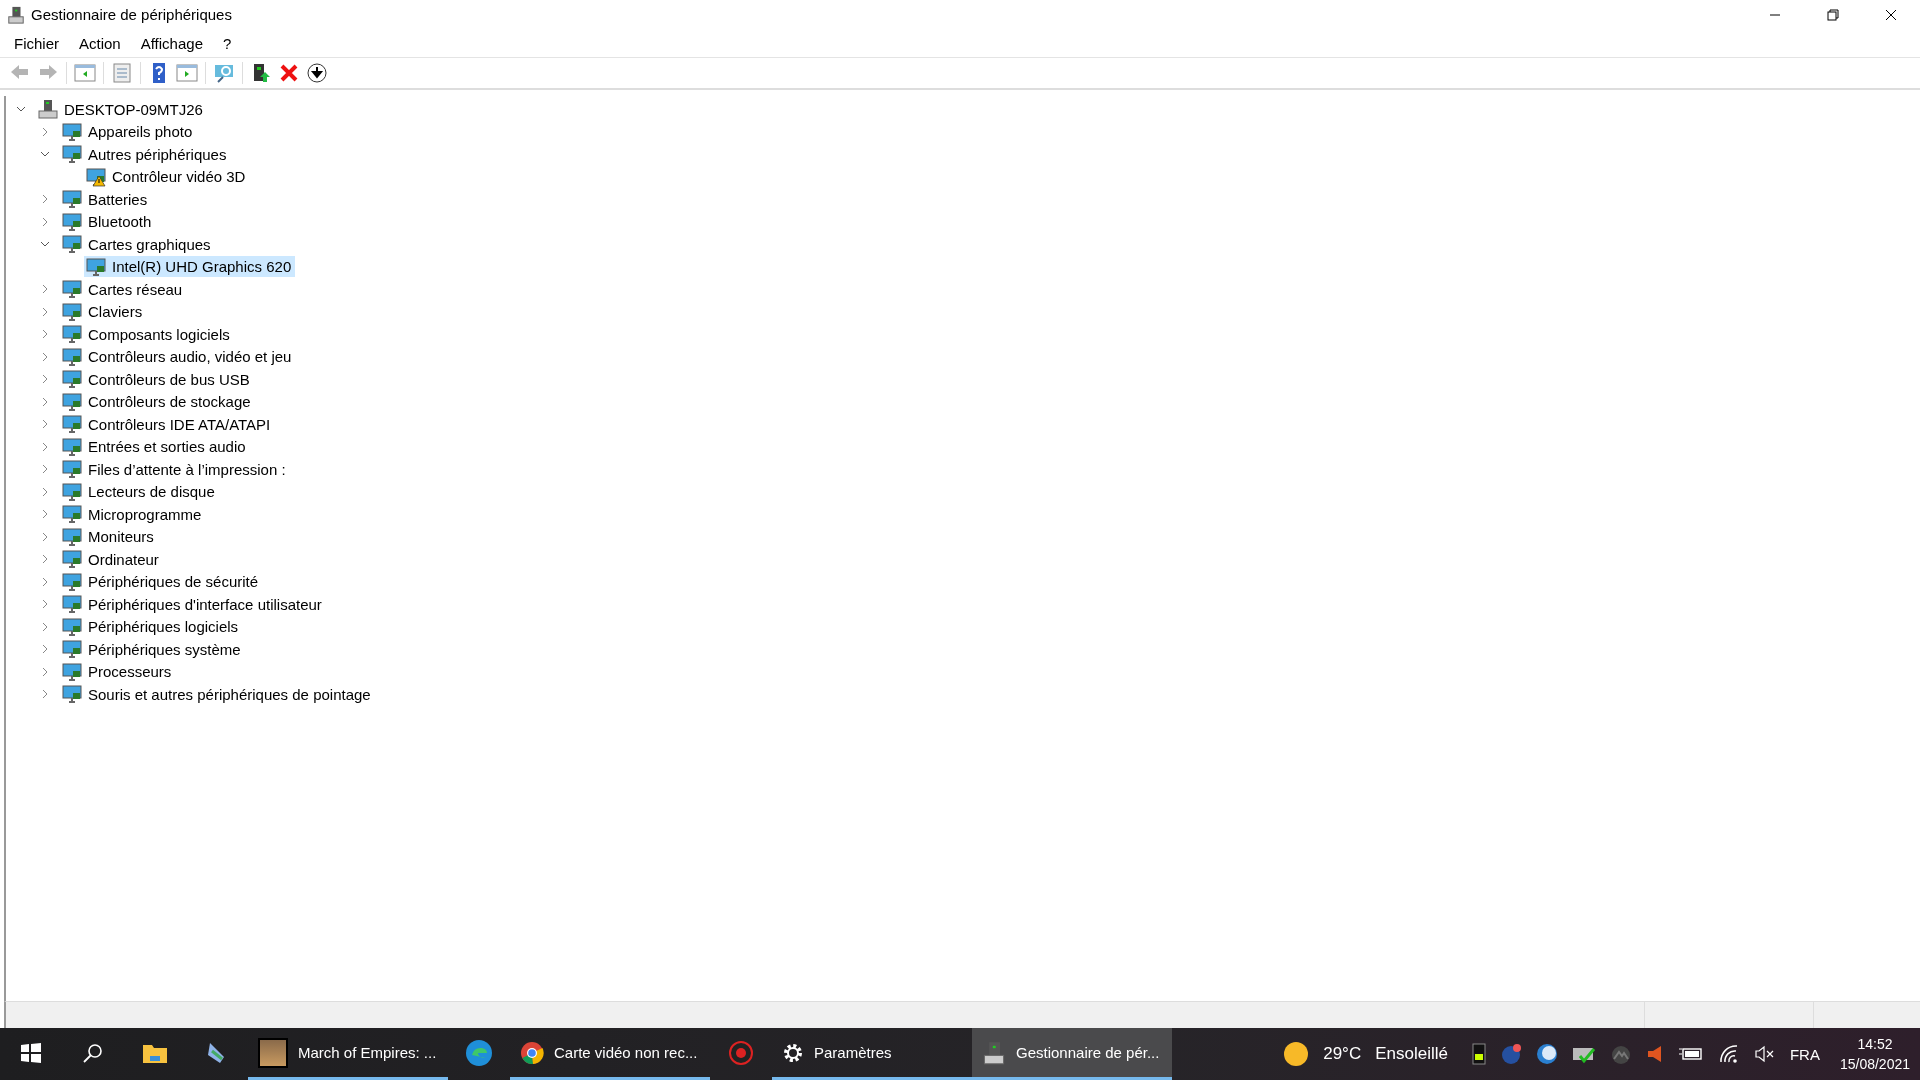 This screenshot has height=1080, width=1920. I want to click on tree-label: Bluetooth, so click(120, 222).